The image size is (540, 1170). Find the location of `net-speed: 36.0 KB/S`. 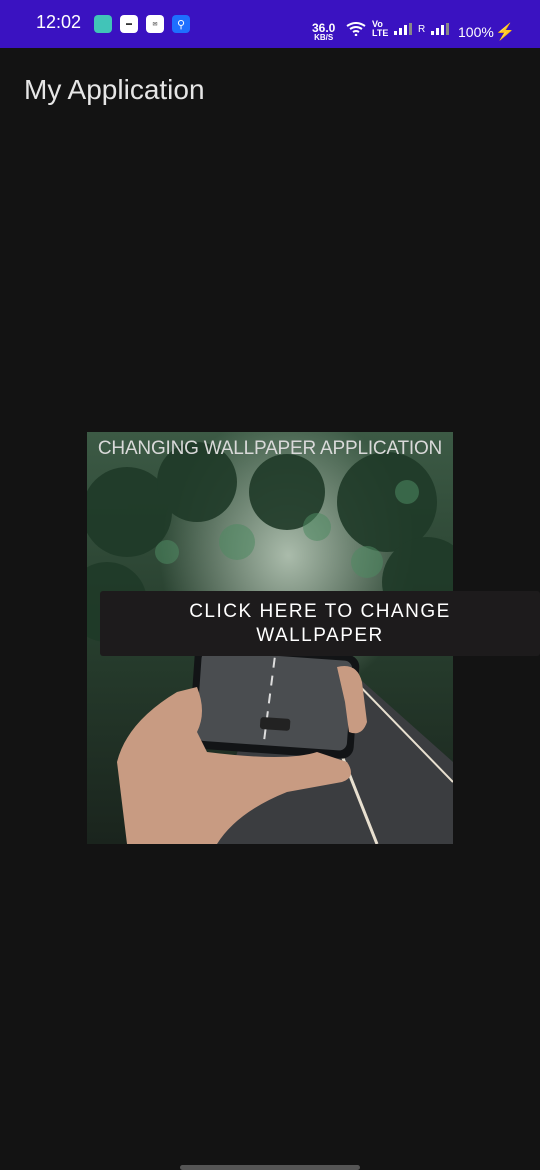

net-speed: 36.0 KB/S is located at coordinates (323, 32).